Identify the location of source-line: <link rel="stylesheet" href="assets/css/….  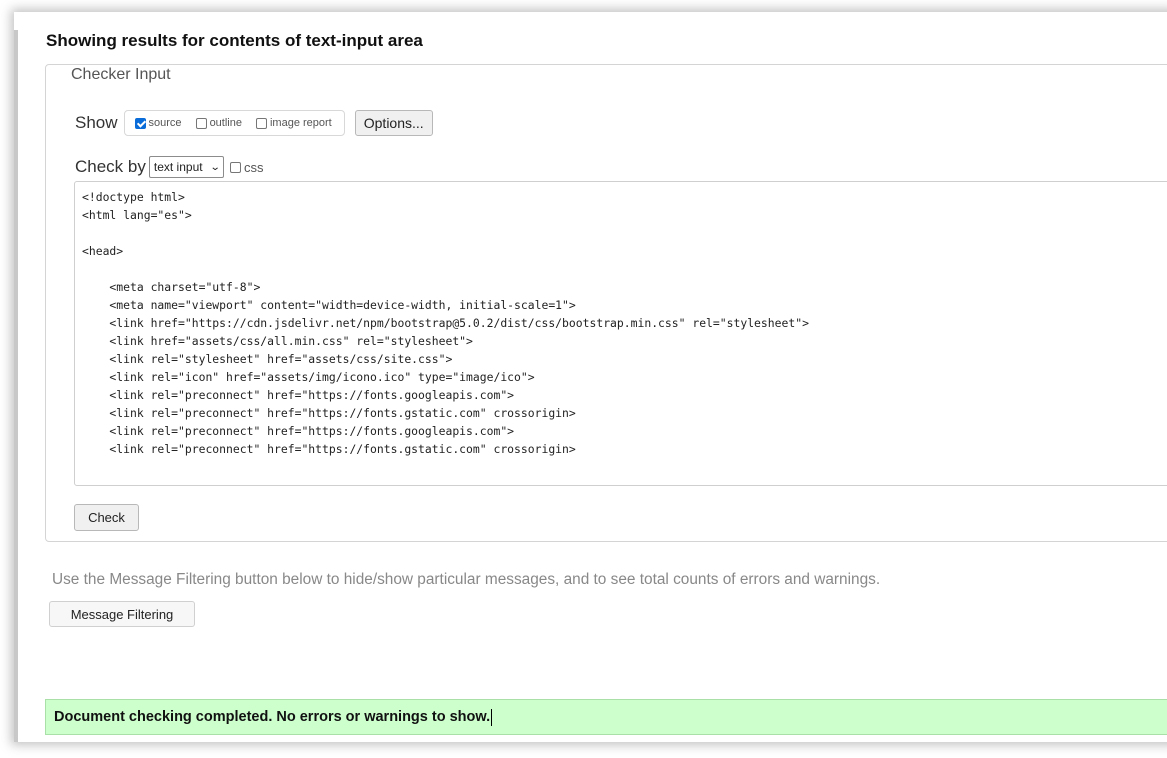
(267, 359).